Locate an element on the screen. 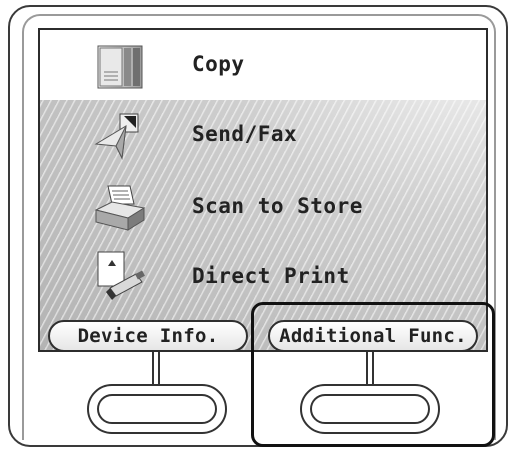 This screenshot has width=520, height=457. menu-item-label: Copy is located at coordinates (218, 64).